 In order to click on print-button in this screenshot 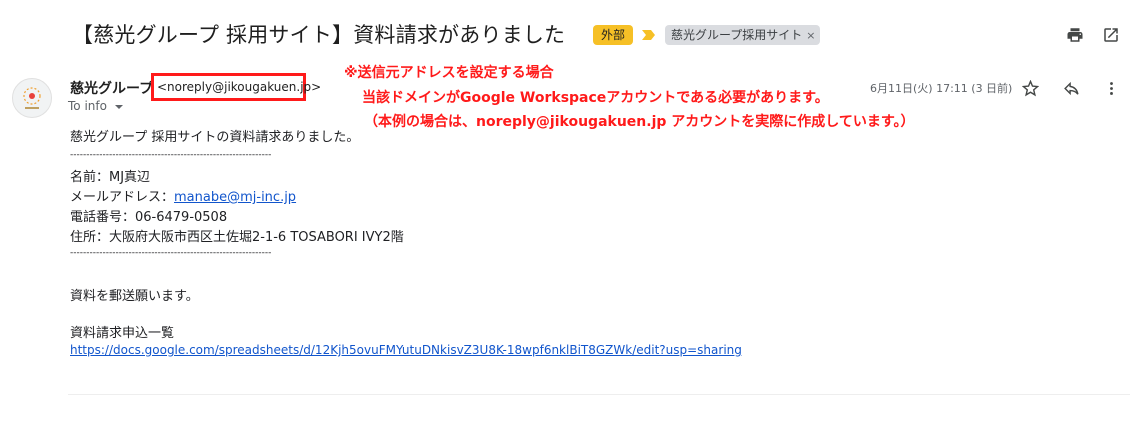, I will do `click(1075, 35)`.